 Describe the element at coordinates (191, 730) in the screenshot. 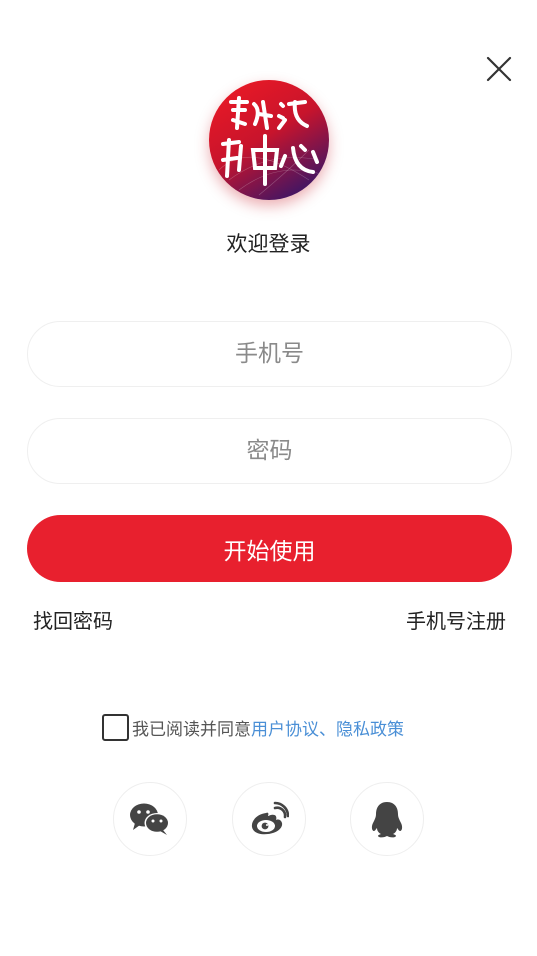

I see `agreement-text: 我已阅读并同意` at that location.